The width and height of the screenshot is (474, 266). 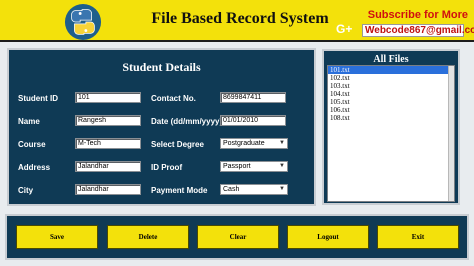 What do you see at coordinates (108, 120) in the screenshot?
I see `name-field: Rangesh` at bounding box center [108, 120].